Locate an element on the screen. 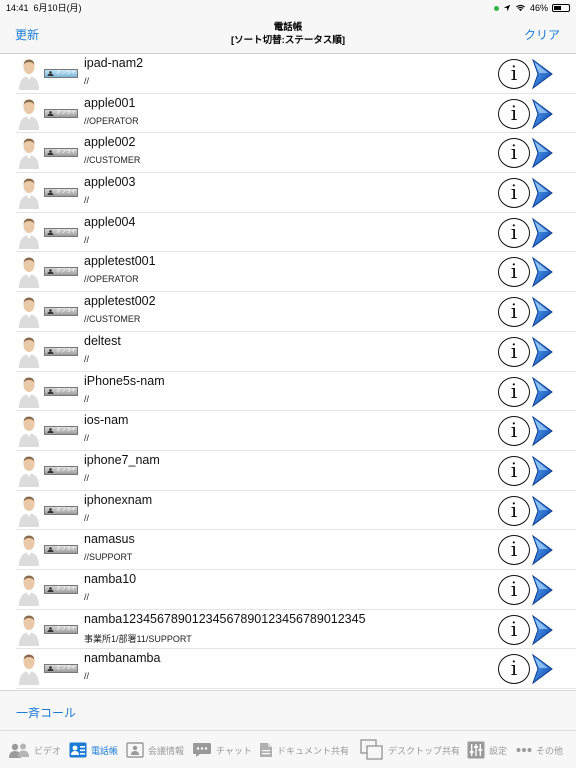 Image resolution: width=576 pixels, height=768 pixels. contact-name: iphone7_nam is located at coordinates (122, 459).